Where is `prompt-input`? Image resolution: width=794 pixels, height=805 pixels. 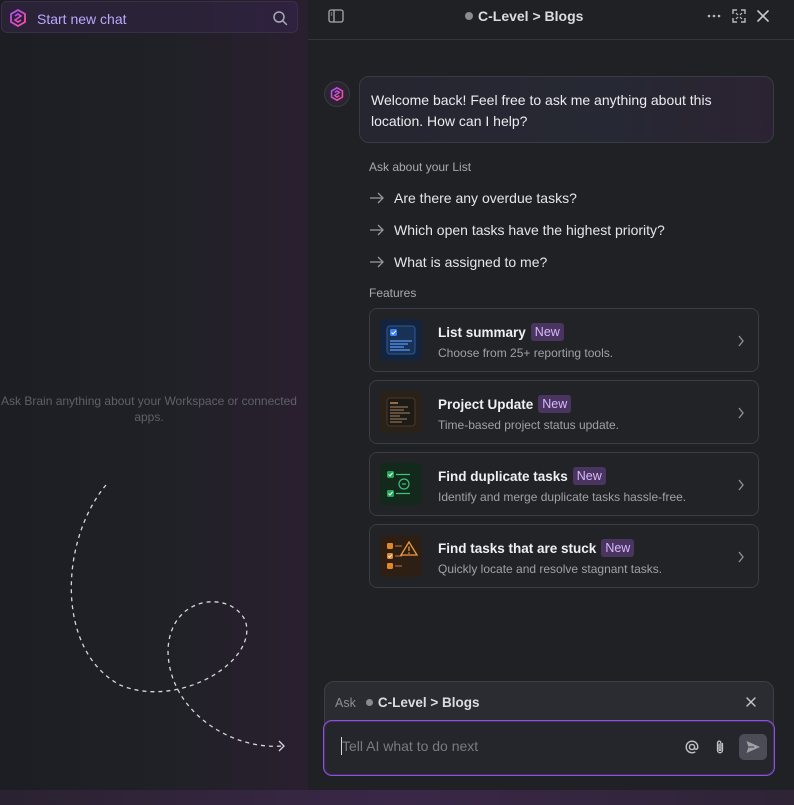
prompt-input is located at coordinates (502, 746).